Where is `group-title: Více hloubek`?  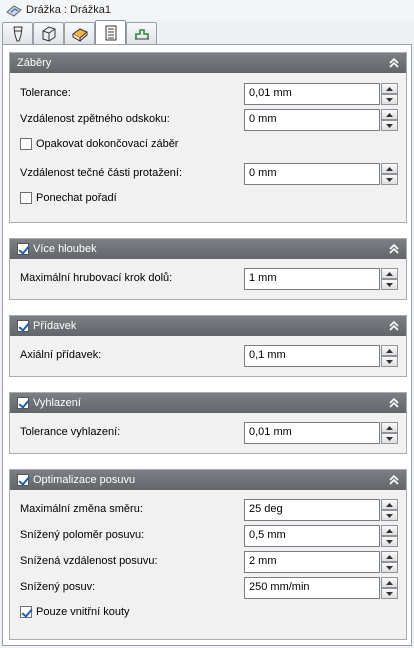
group-title: Více hloubek is located at coordinates (65, 249).